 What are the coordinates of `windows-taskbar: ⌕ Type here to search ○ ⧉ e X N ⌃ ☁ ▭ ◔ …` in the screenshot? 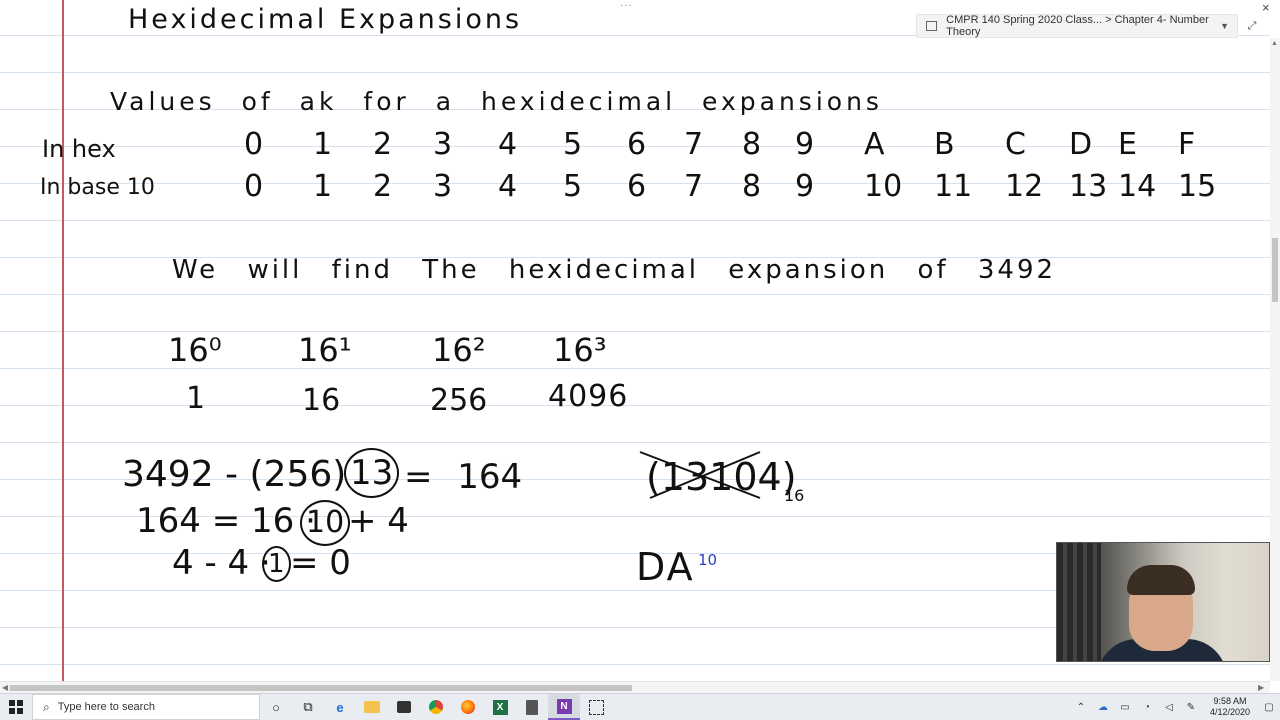 It's located at (640, 706).